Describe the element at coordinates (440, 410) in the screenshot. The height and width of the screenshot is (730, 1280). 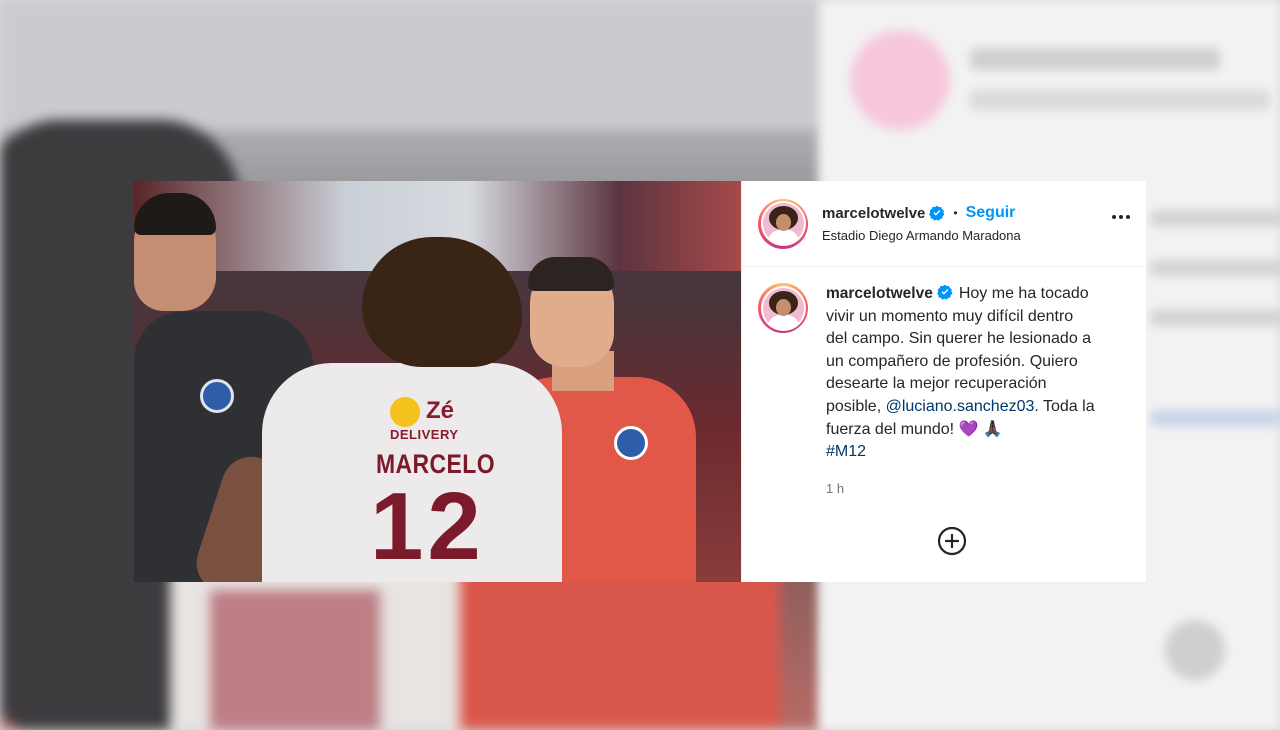
I see `sponsor-text: Zé` at that location.